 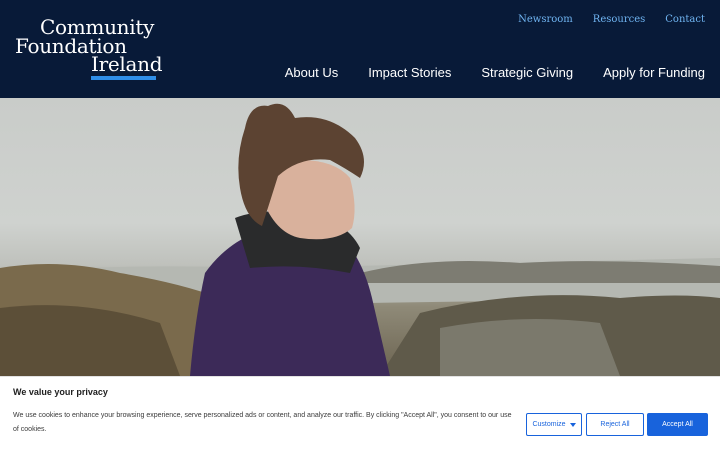 I want to click on nav-link-newsroom: Newsroom, so click(x=545, y=19).